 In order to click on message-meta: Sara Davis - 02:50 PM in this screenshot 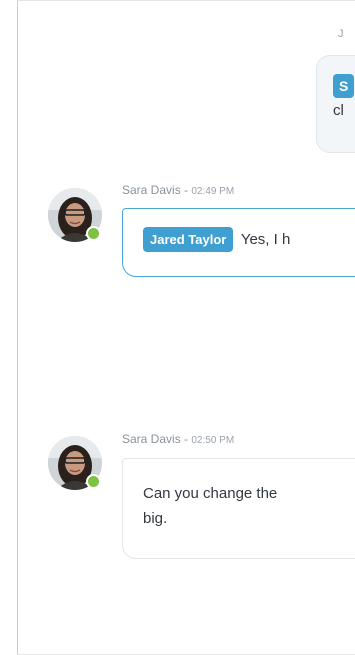, I will do `click(178, 439)`.